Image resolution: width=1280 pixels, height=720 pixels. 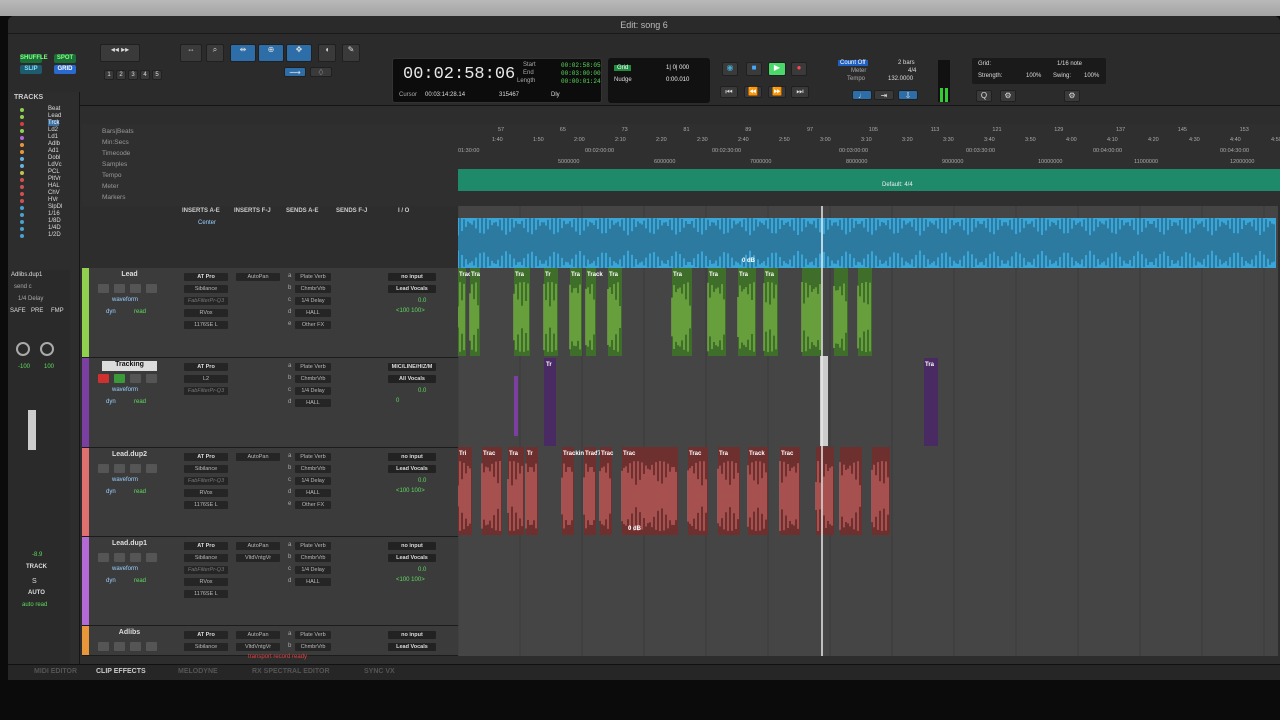 I want to click on pan-knob-left, so click(x=23, y=349).